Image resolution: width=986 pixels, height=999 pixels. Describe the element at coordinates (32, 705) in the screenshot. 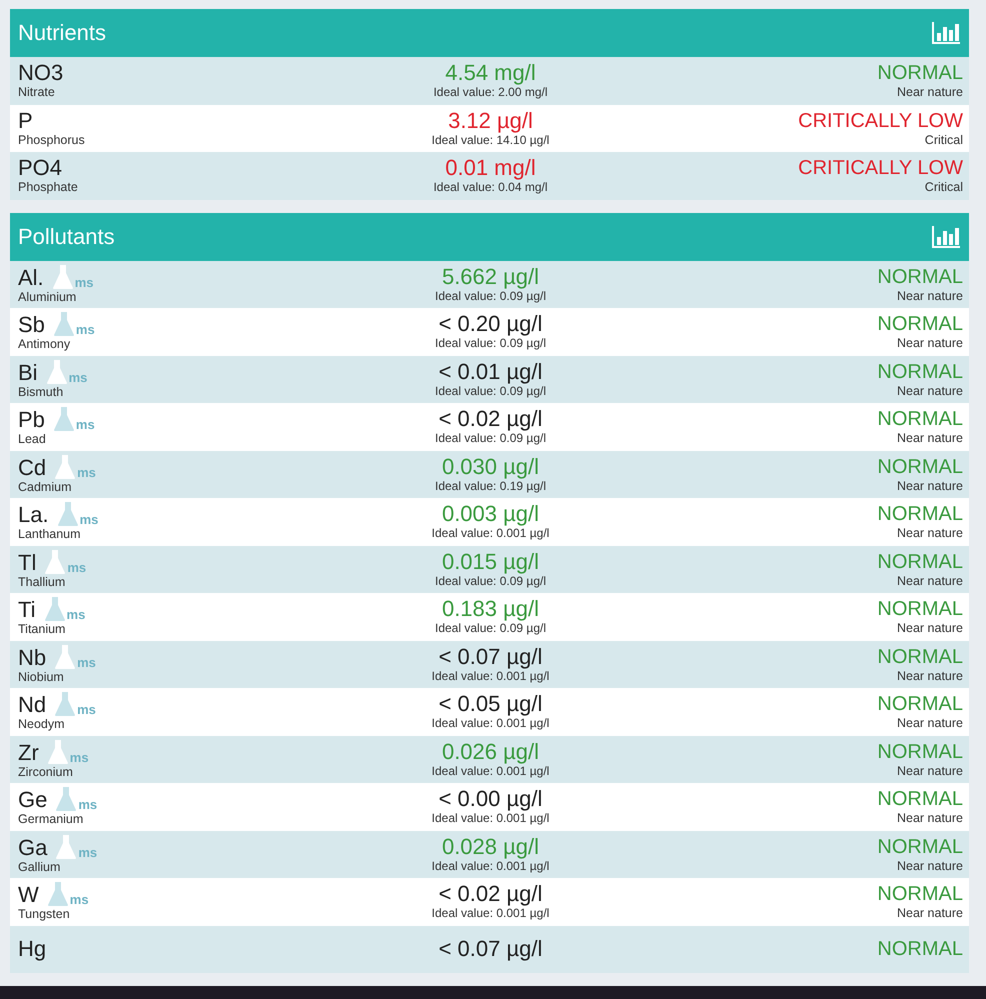

I see `element-symbol: Nd` at that location.